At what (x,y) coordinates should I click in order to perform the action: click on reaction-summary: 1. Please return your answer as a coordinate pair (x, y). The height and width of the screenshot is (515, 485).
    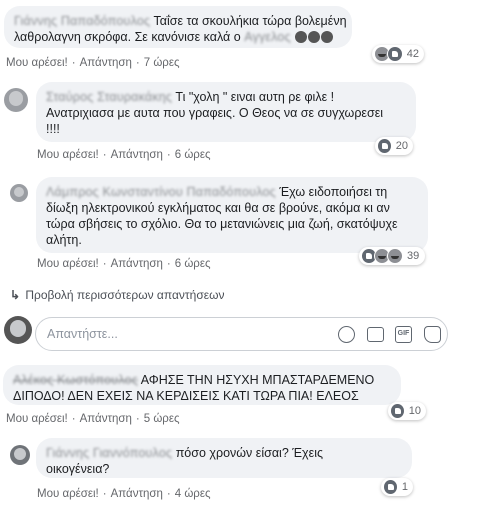
    Looking at the image, I should click on (397, 487).